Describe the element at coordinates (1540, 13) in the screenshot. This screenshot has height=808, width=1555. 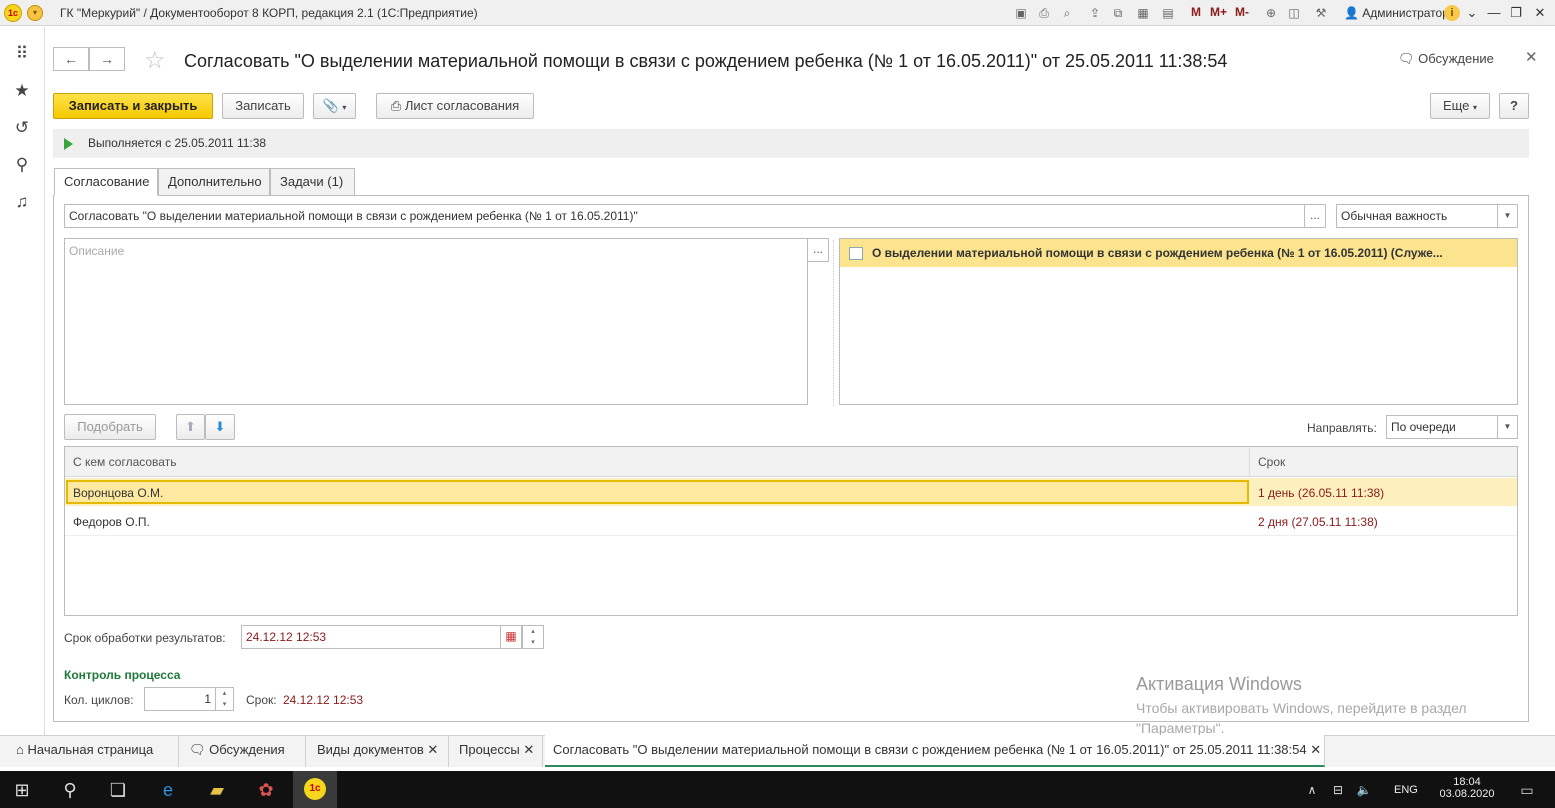
I see `close-window-button: ✕` at that location.